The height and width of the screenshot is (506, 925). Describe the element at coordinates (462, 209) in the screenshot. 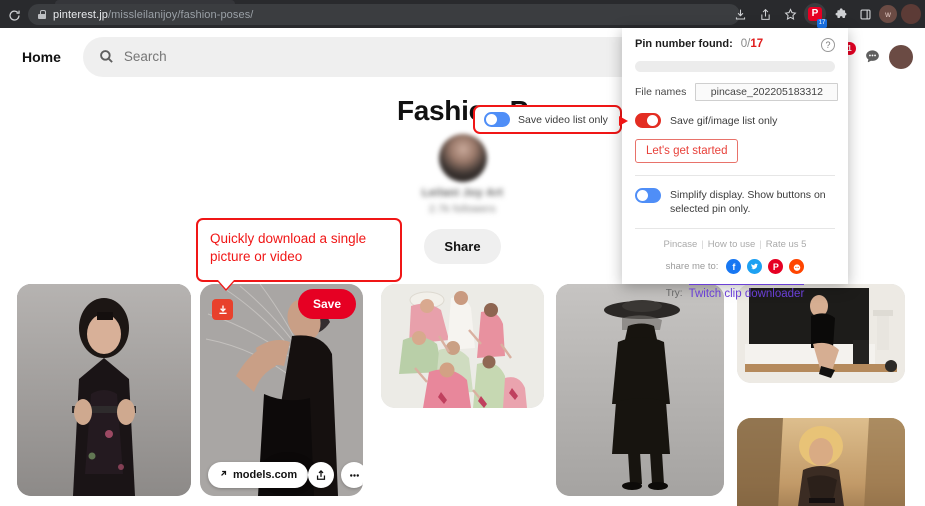

I see `profile-followers: 2.7k followers` at that location.